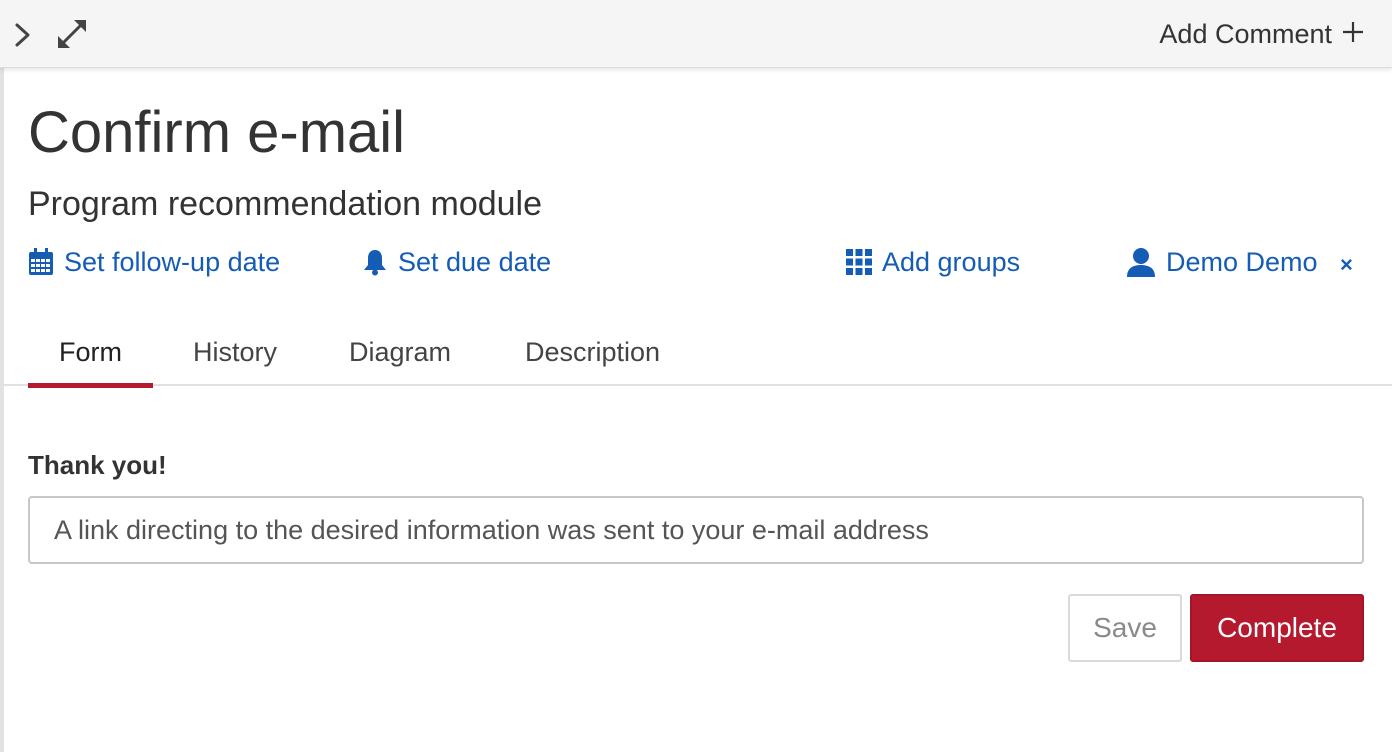 The width and height of the screenshot is (1392, 752). What do you see at coordinates (285, 204) in the screenshot?
I see `page-subtitle: Program recommendation module` at bounding box center [285, 204].